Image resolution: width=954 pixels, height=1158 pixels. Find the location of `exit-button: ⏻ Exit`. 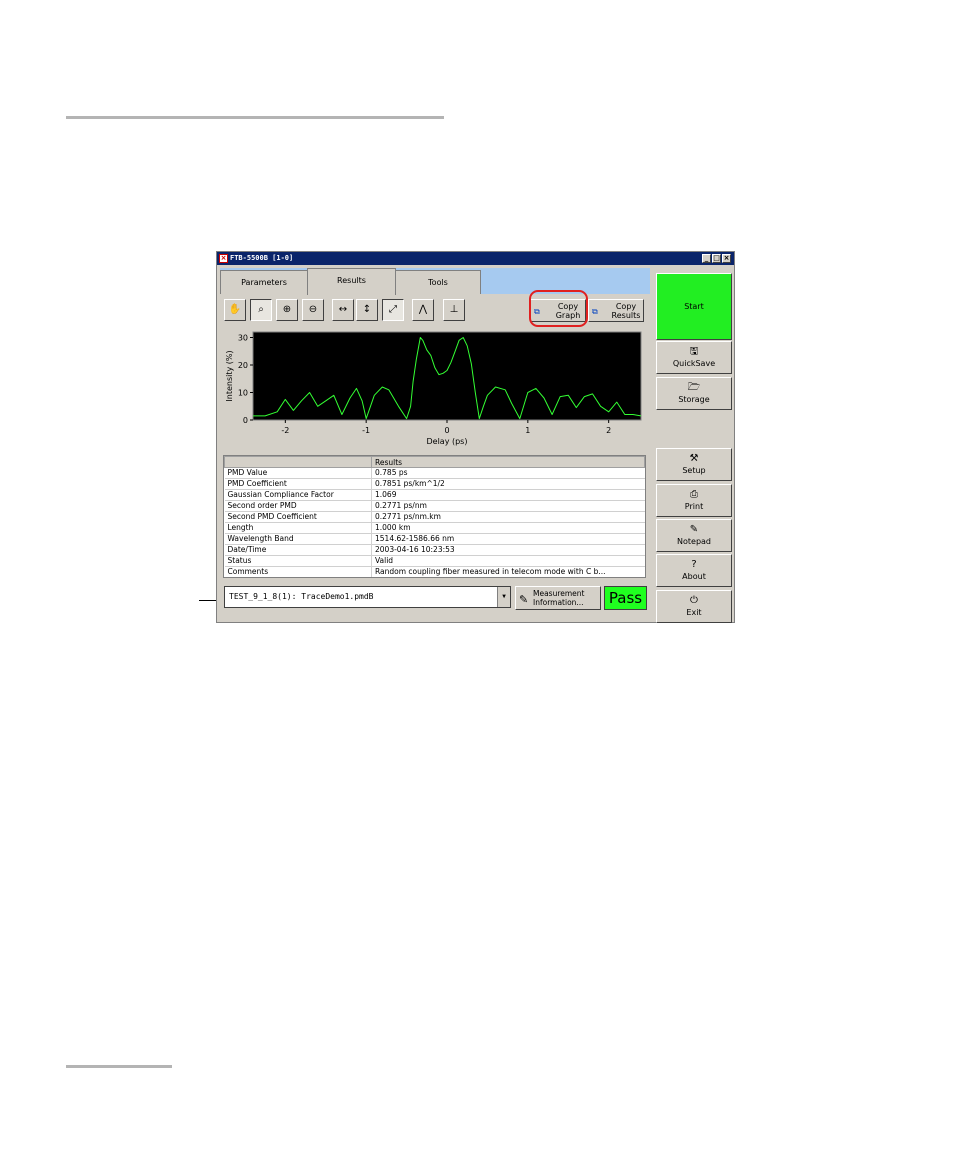

exit-button: ⏻ Exit is located at coordinates (694, 606).